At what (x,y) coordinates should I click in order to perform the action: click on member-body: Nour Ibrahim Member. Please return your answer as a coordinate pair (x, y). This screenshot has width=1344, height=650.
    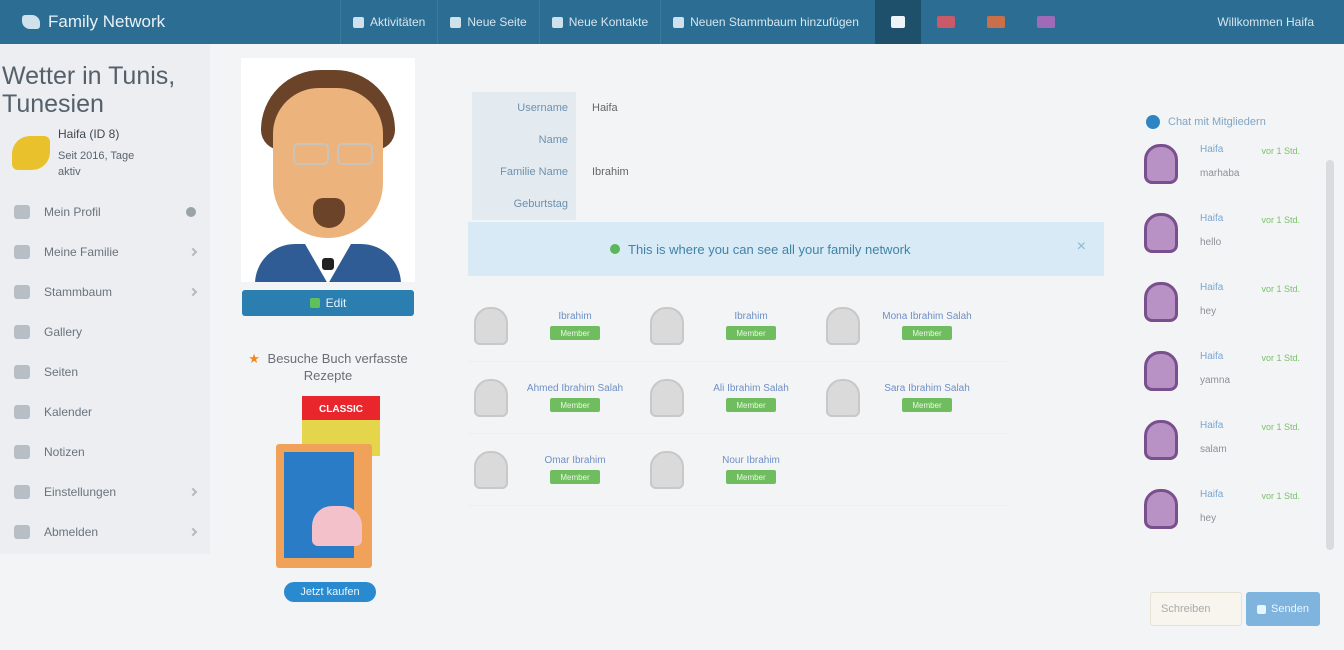
    Looking at the image, I should click on (751, 469).